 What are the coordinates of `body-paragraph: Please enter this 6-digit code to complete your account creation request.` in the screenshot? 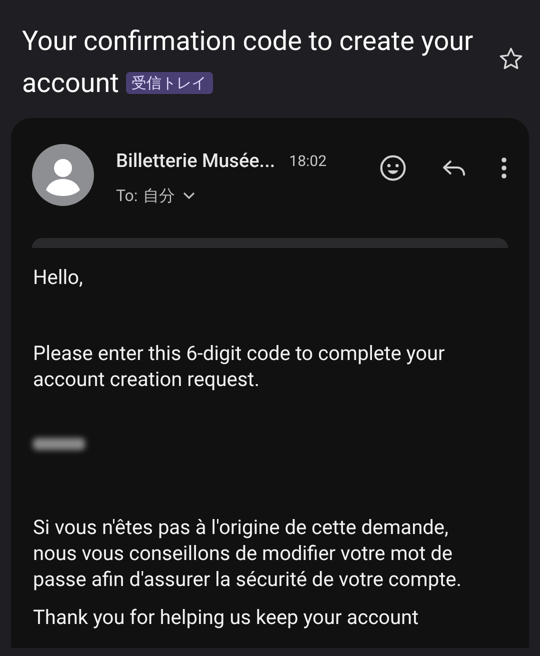 It's located at (239, 366).